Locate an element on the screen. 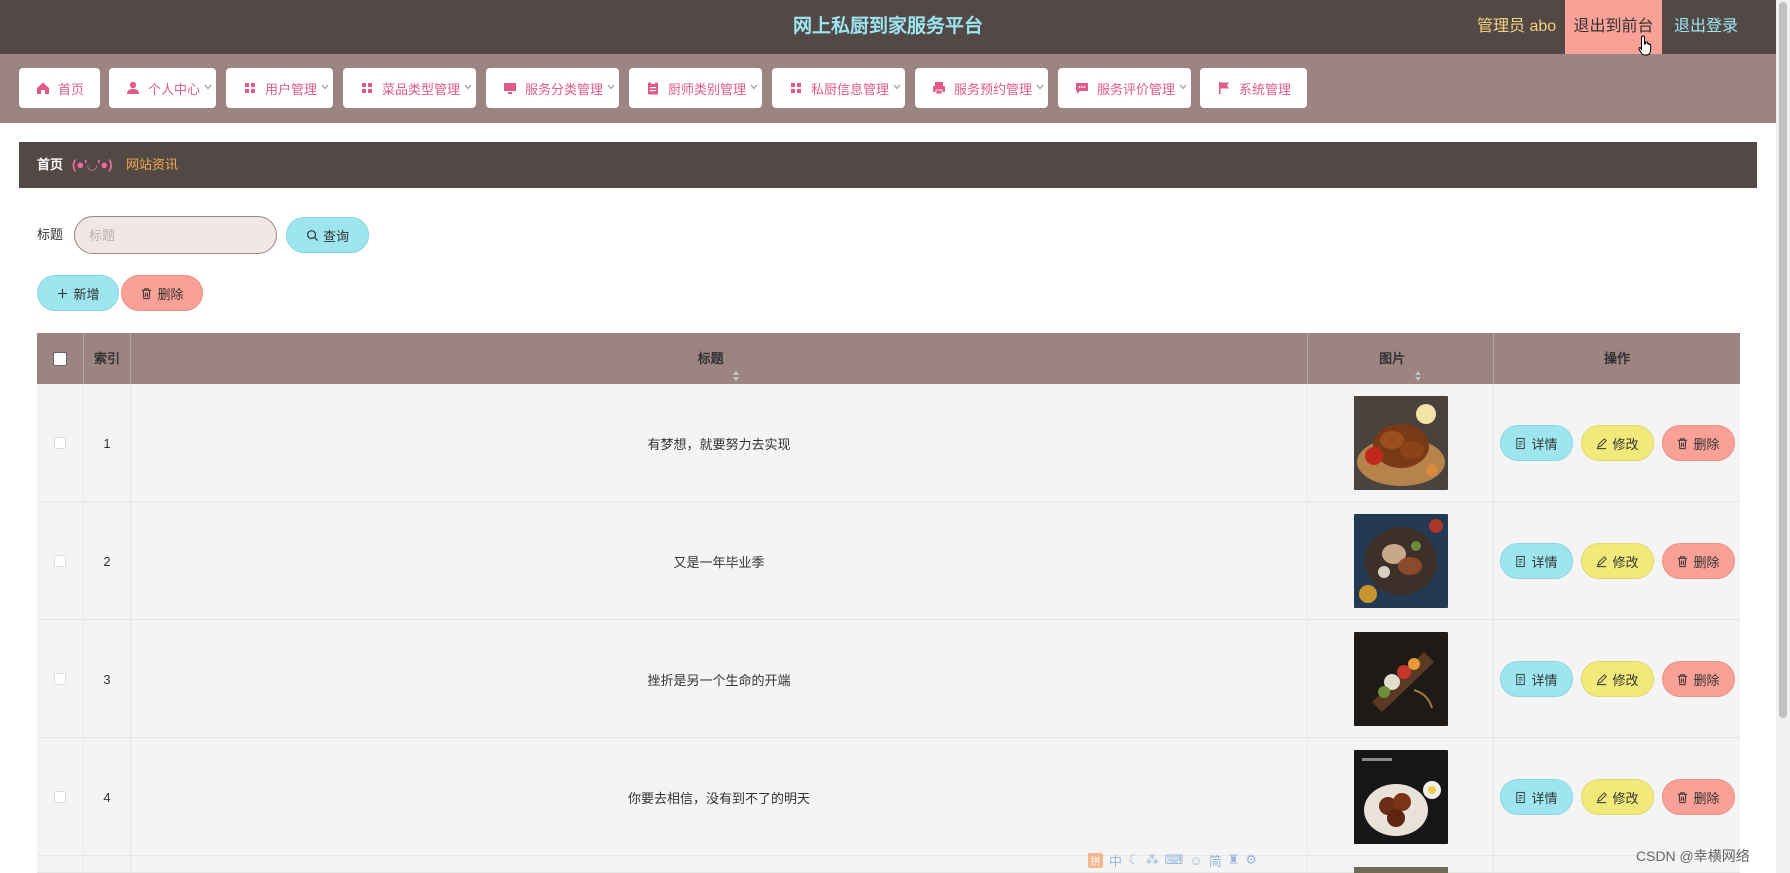 This screenshot has width=1790, height=873. home-icon is located at coordinates (43, 88).